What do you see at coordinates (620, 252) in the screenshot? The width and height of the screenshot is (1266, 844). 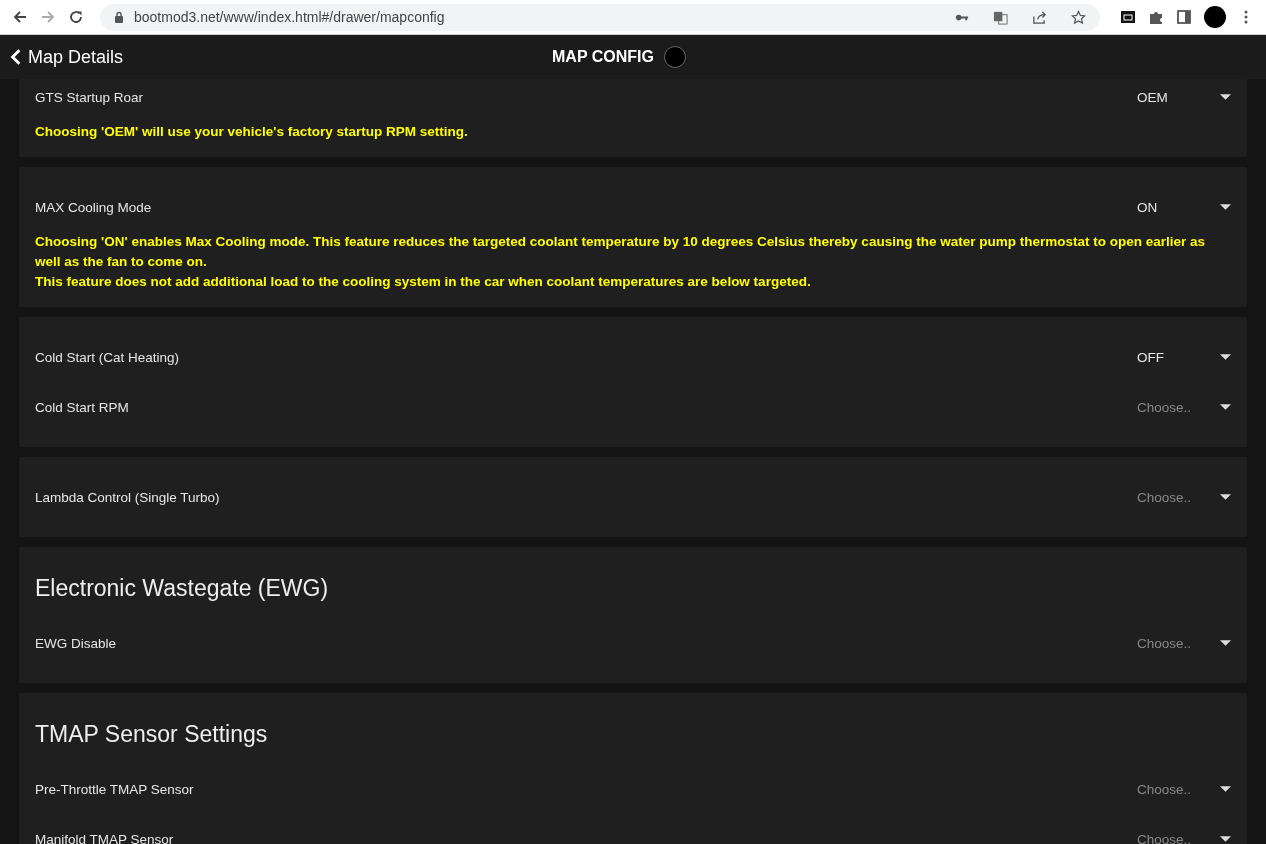 I see `note-text: Choosing 'ON' enables Max Cooling mode. This feature reduces the targeted coolant temperature by 10 degrees Celsius thereby causing the water pump thermostat to open earlier as well as the fan to come on.` at bounding box center [620, 252].